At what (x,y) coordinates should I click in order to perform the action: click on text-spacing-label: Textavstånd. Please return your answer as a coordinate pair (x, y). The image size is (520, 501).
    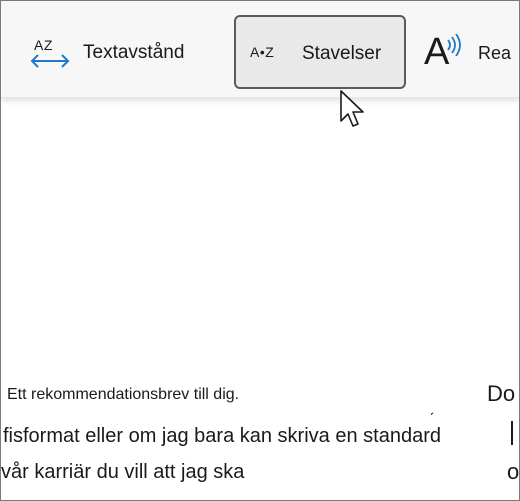
    Looking at the image, I should click on (134, 52).